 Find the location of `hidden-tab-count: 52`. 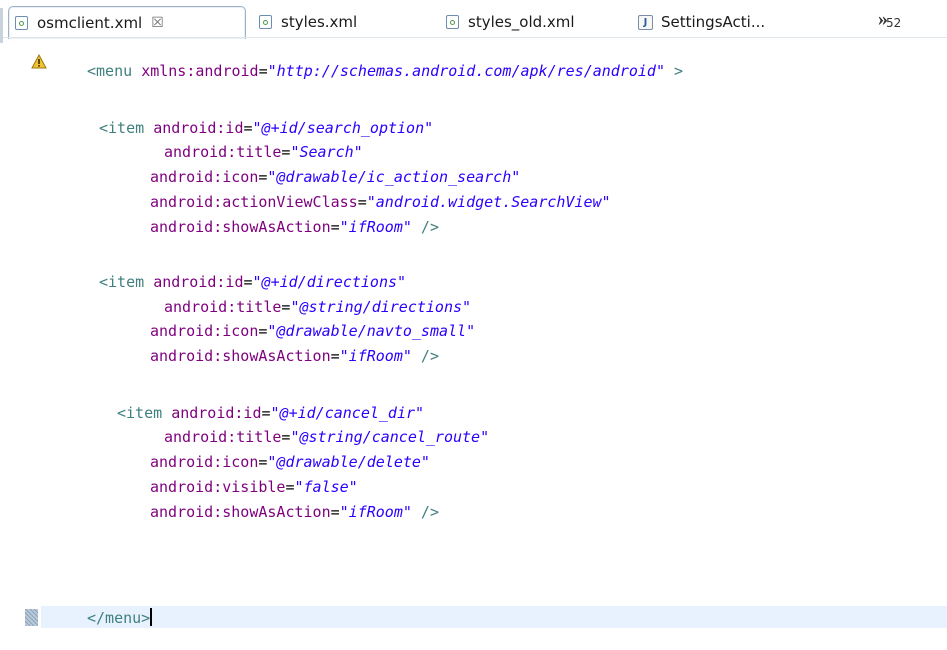

hidden-tab-count: 52 is located at coordinates (894, 23).